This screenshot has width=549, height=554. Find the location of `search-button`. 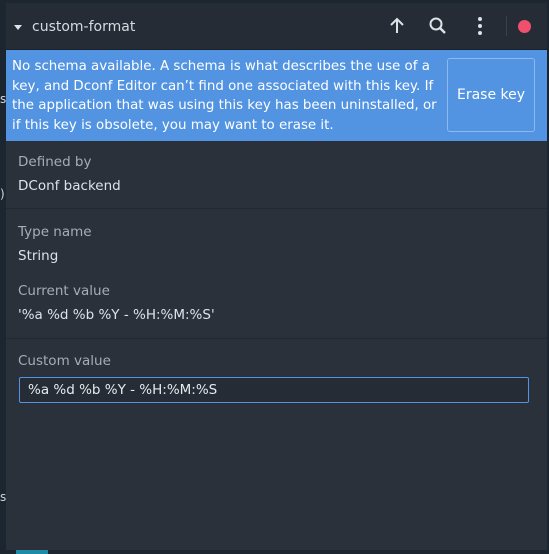

search-button is located at coordinates (438, 26).